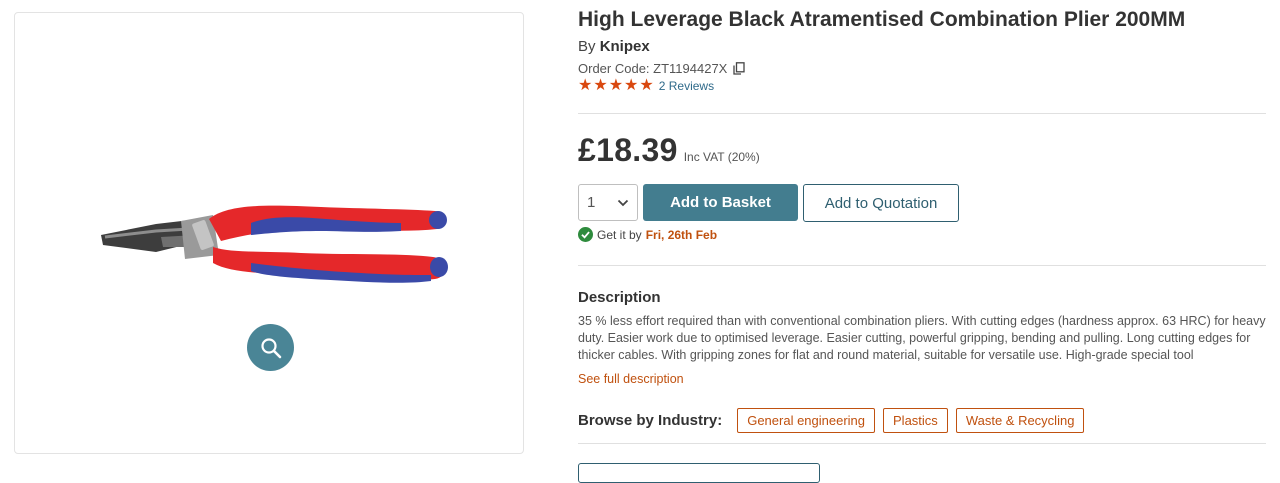 Image resolution: width=1280 pixels, height=483 pixels. What do you see at coordinates (699, 473) in the screenshot?
I see `partial-button` at bounding box center [699, 473].